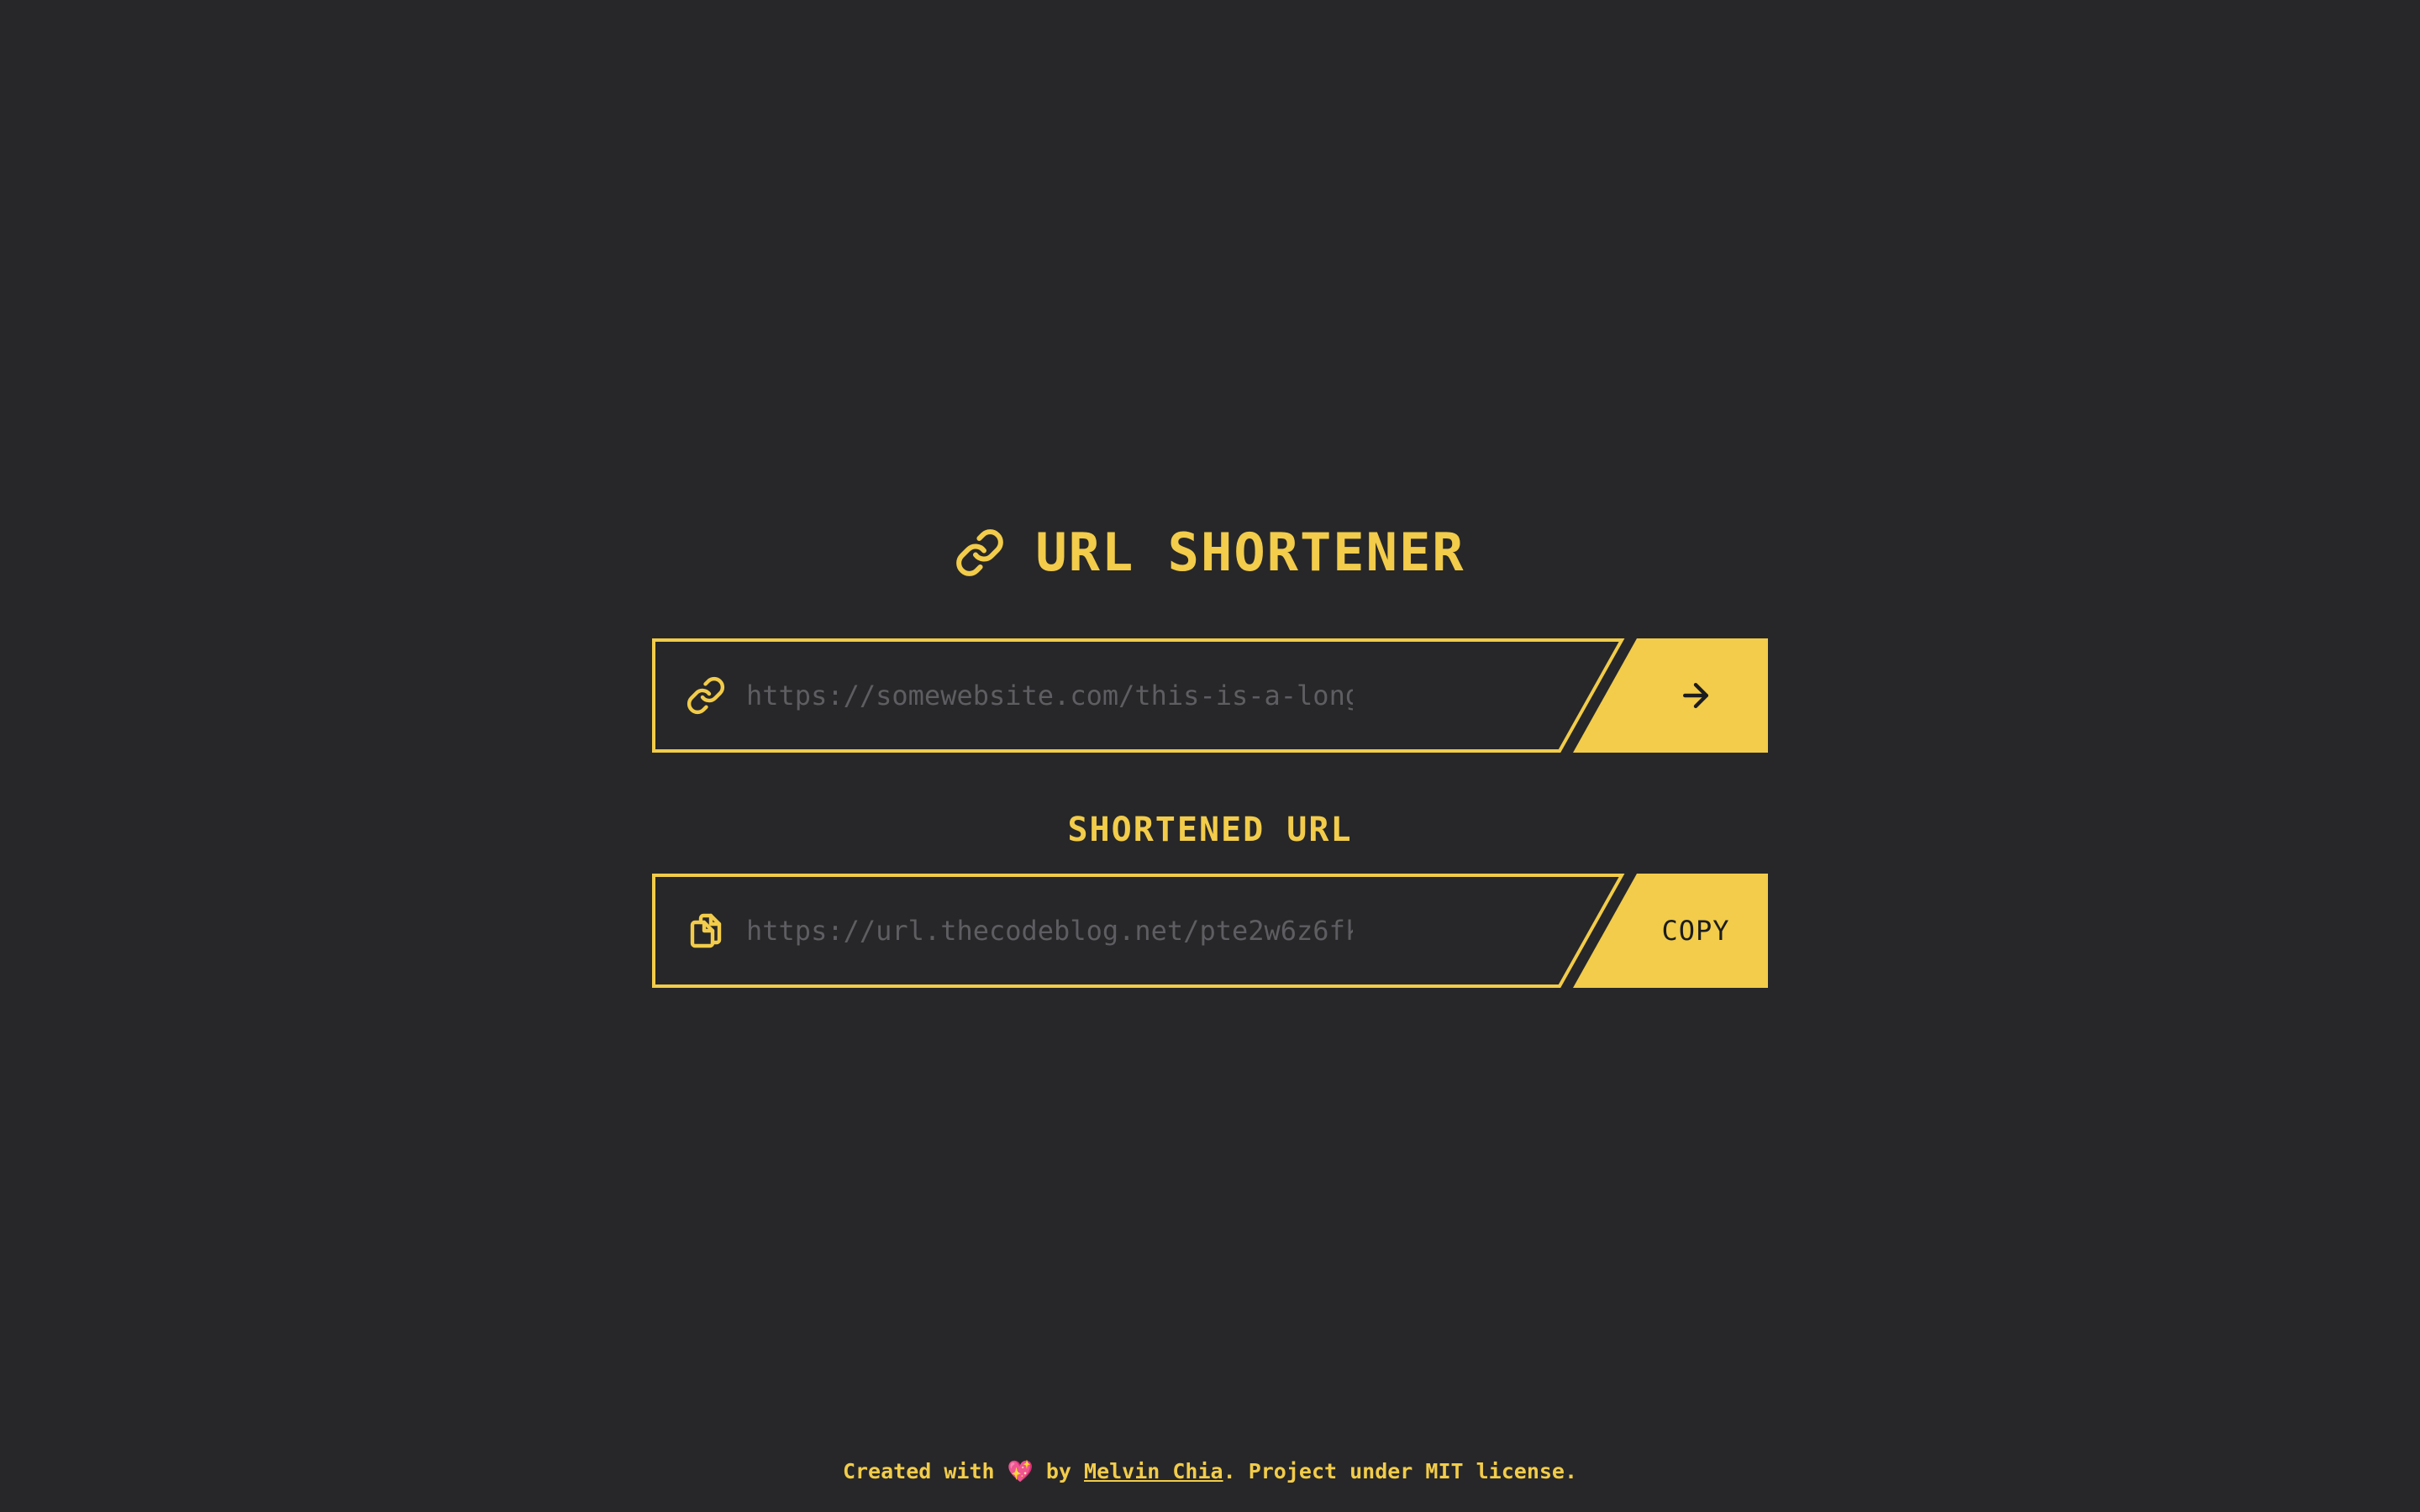 The image size is (2420, 1512). What do you see at coordinates (1250, 552) in the screenshot?
I see `page-title: URL SHORTENER` at bounding box center [1250, 552].